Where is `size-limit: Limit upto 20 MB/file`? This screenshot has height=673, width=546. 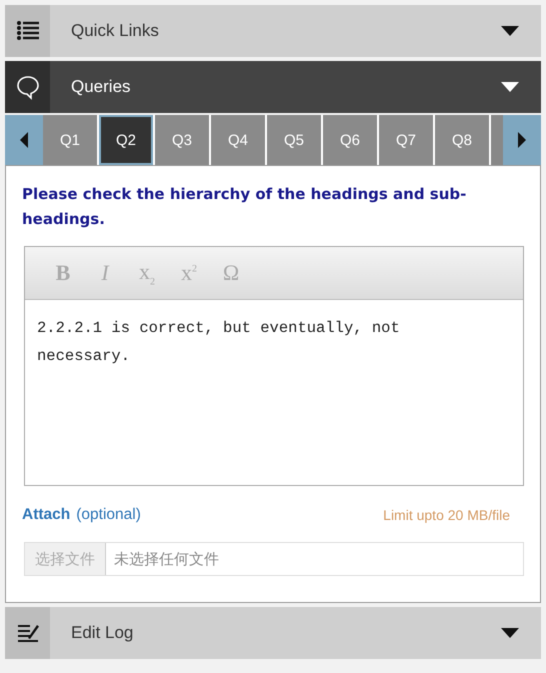 size-limit: Limit upto 20 MB/file is located at coordinates (446, 515).